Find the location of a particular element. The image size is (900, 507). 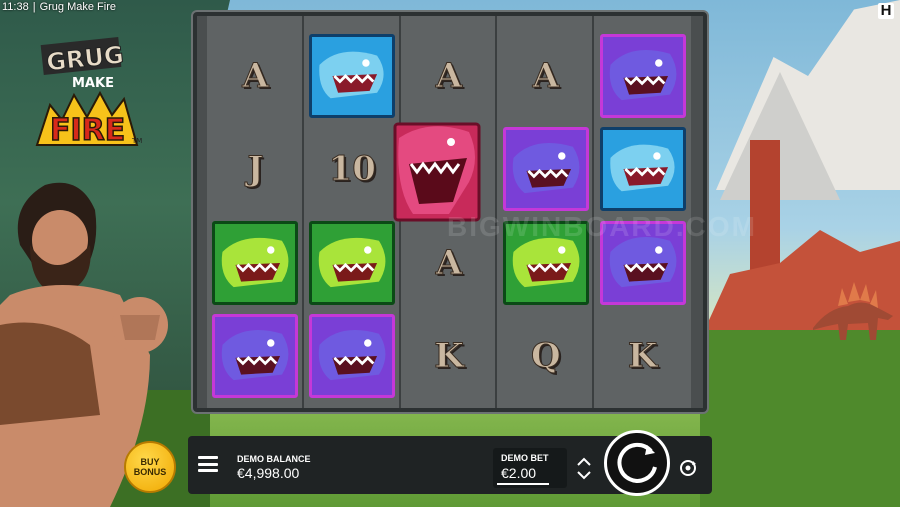

bet-display: DEMO BET €2.00 is located at coordinates (530, 468).